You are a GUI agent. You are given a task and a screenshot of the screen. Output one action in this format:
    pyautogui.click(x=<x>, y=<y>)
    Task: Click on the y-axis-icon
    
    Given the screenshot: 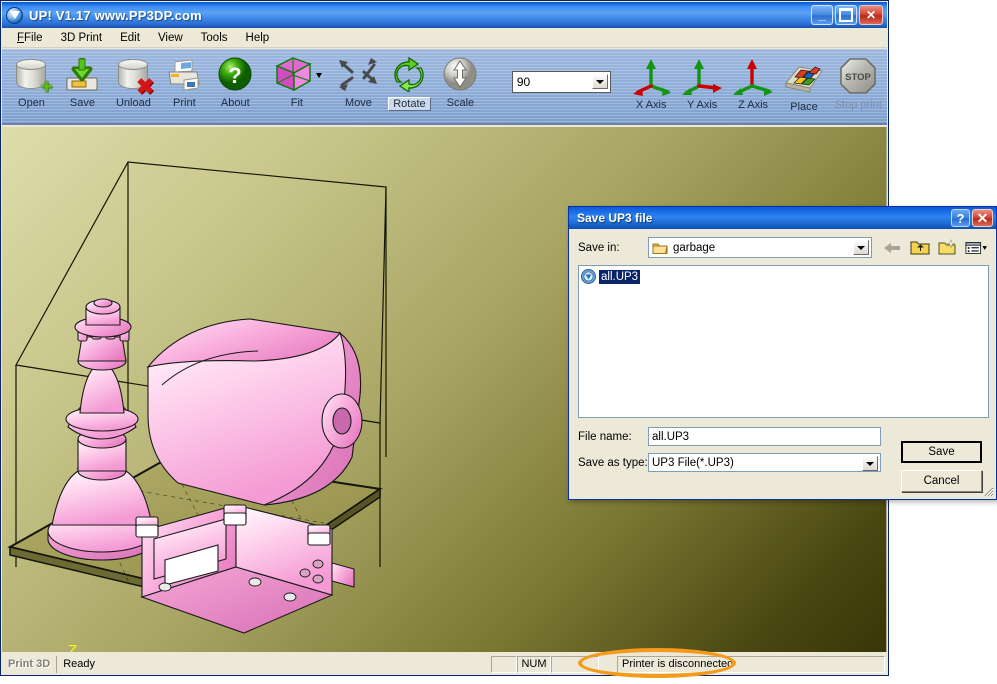 What is the action you would take?
    pyautogui.click(x=702, y=76)
    